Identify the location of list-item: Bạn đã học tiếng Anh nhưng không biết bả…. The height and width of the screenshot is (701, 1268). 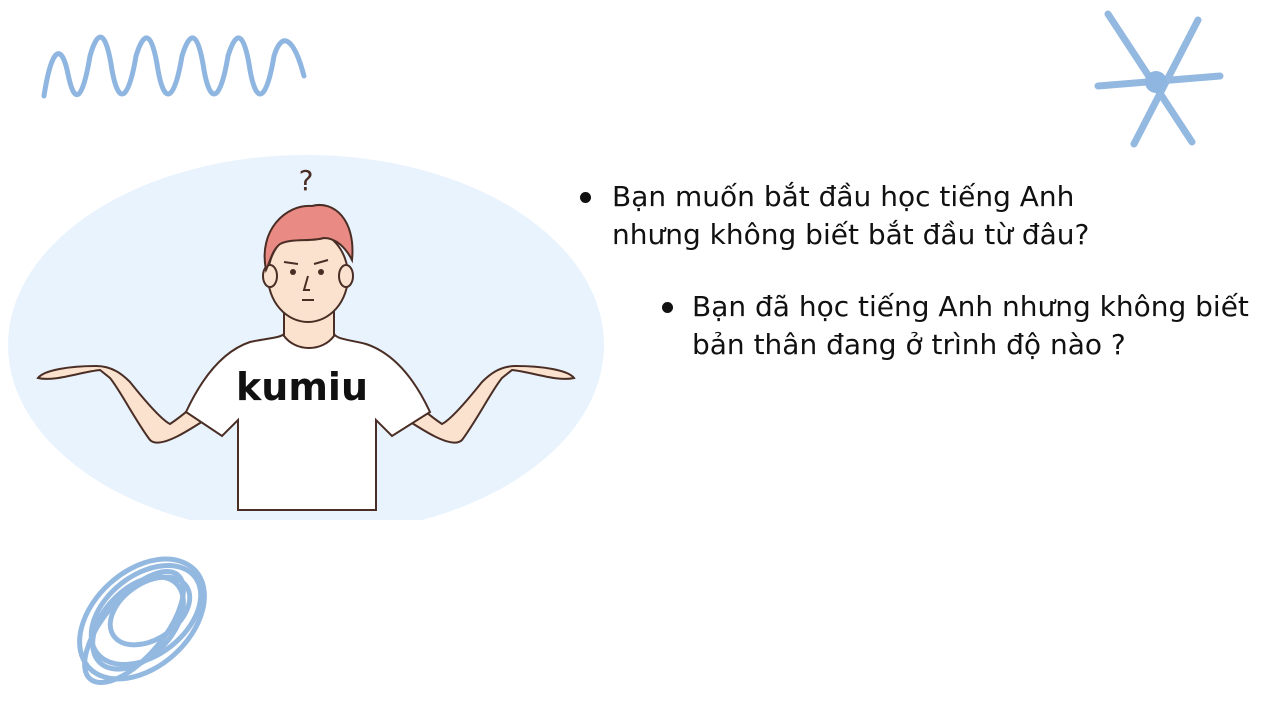
(921, 326).